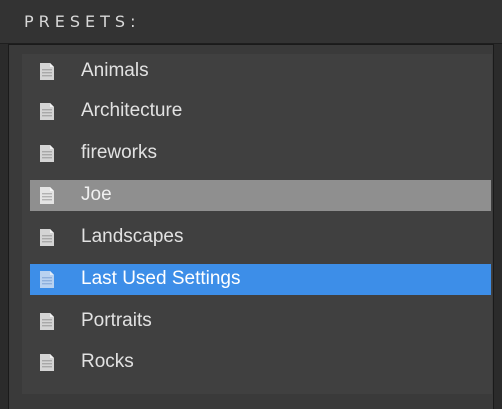 The height and width of the screenshot is (409, 502). Describe the element at coordinates (251, 22) in the screenshot. I see `presets-header: PRESETS:` at that location.